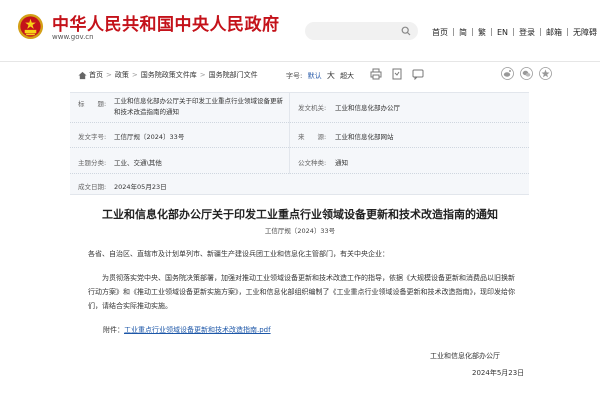 The image size is (600, 400). I want to click on font-size-default: 默认, so click(315, 76).